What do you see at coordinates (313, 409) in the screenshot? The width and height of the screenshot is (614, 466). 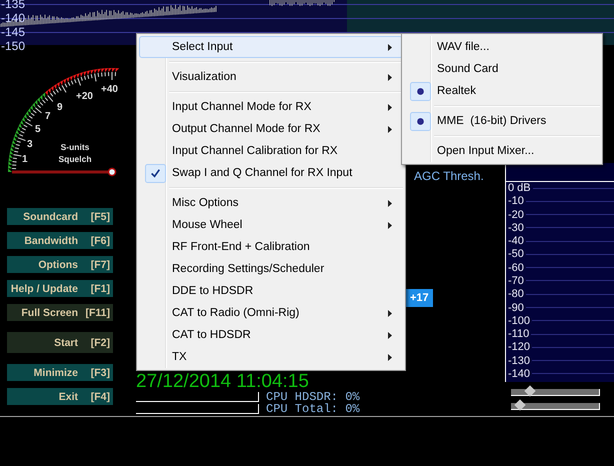 I see `cpu-label: CPU Total: 0%` at bounding box center [313, 409].